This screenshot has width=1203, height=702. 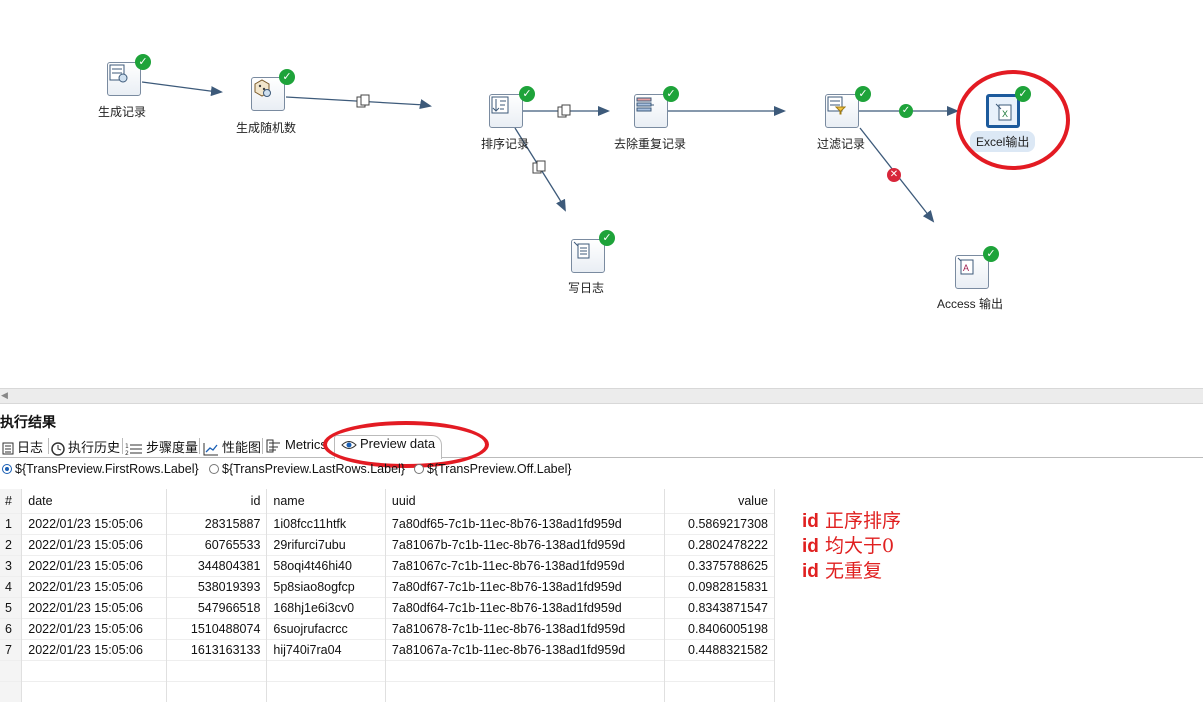 What do you see at coordinates (307, 469) in the screenshot?
I see `radio-last-rows: ${TransPreview.LastRows.Label}` at bounding box center [307, 469].